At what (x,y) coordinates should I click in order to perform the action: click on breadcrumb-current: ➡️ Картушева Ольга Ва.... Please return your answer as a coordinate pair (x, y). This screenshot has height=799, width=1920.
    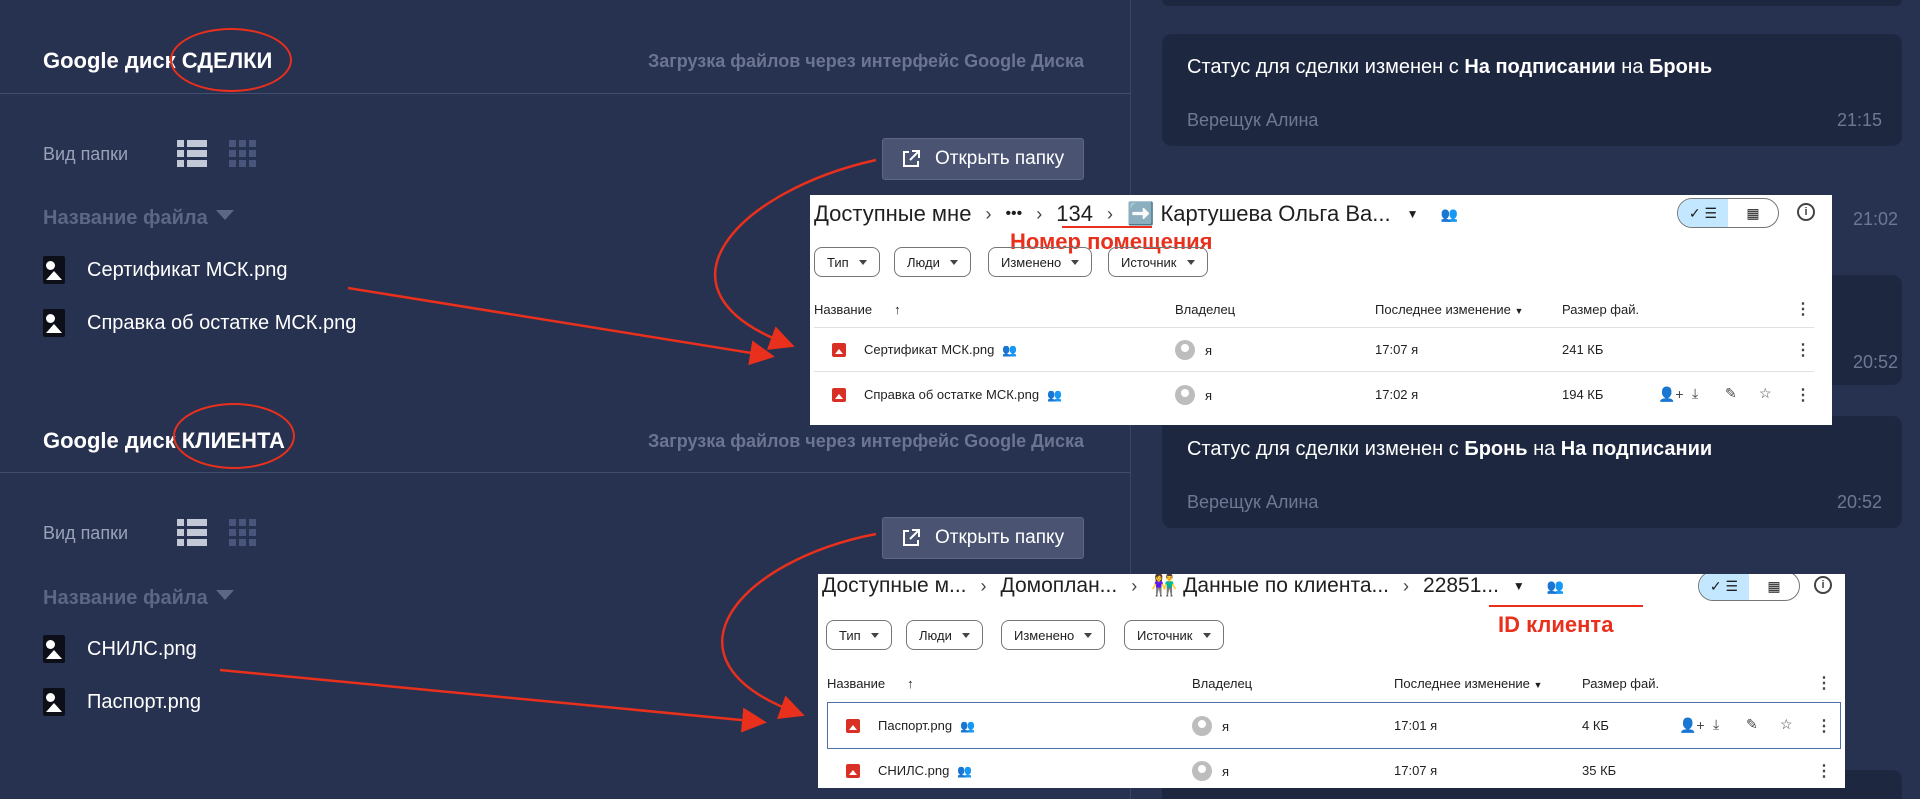
    Looking at the image, I should click on (1259, 214).